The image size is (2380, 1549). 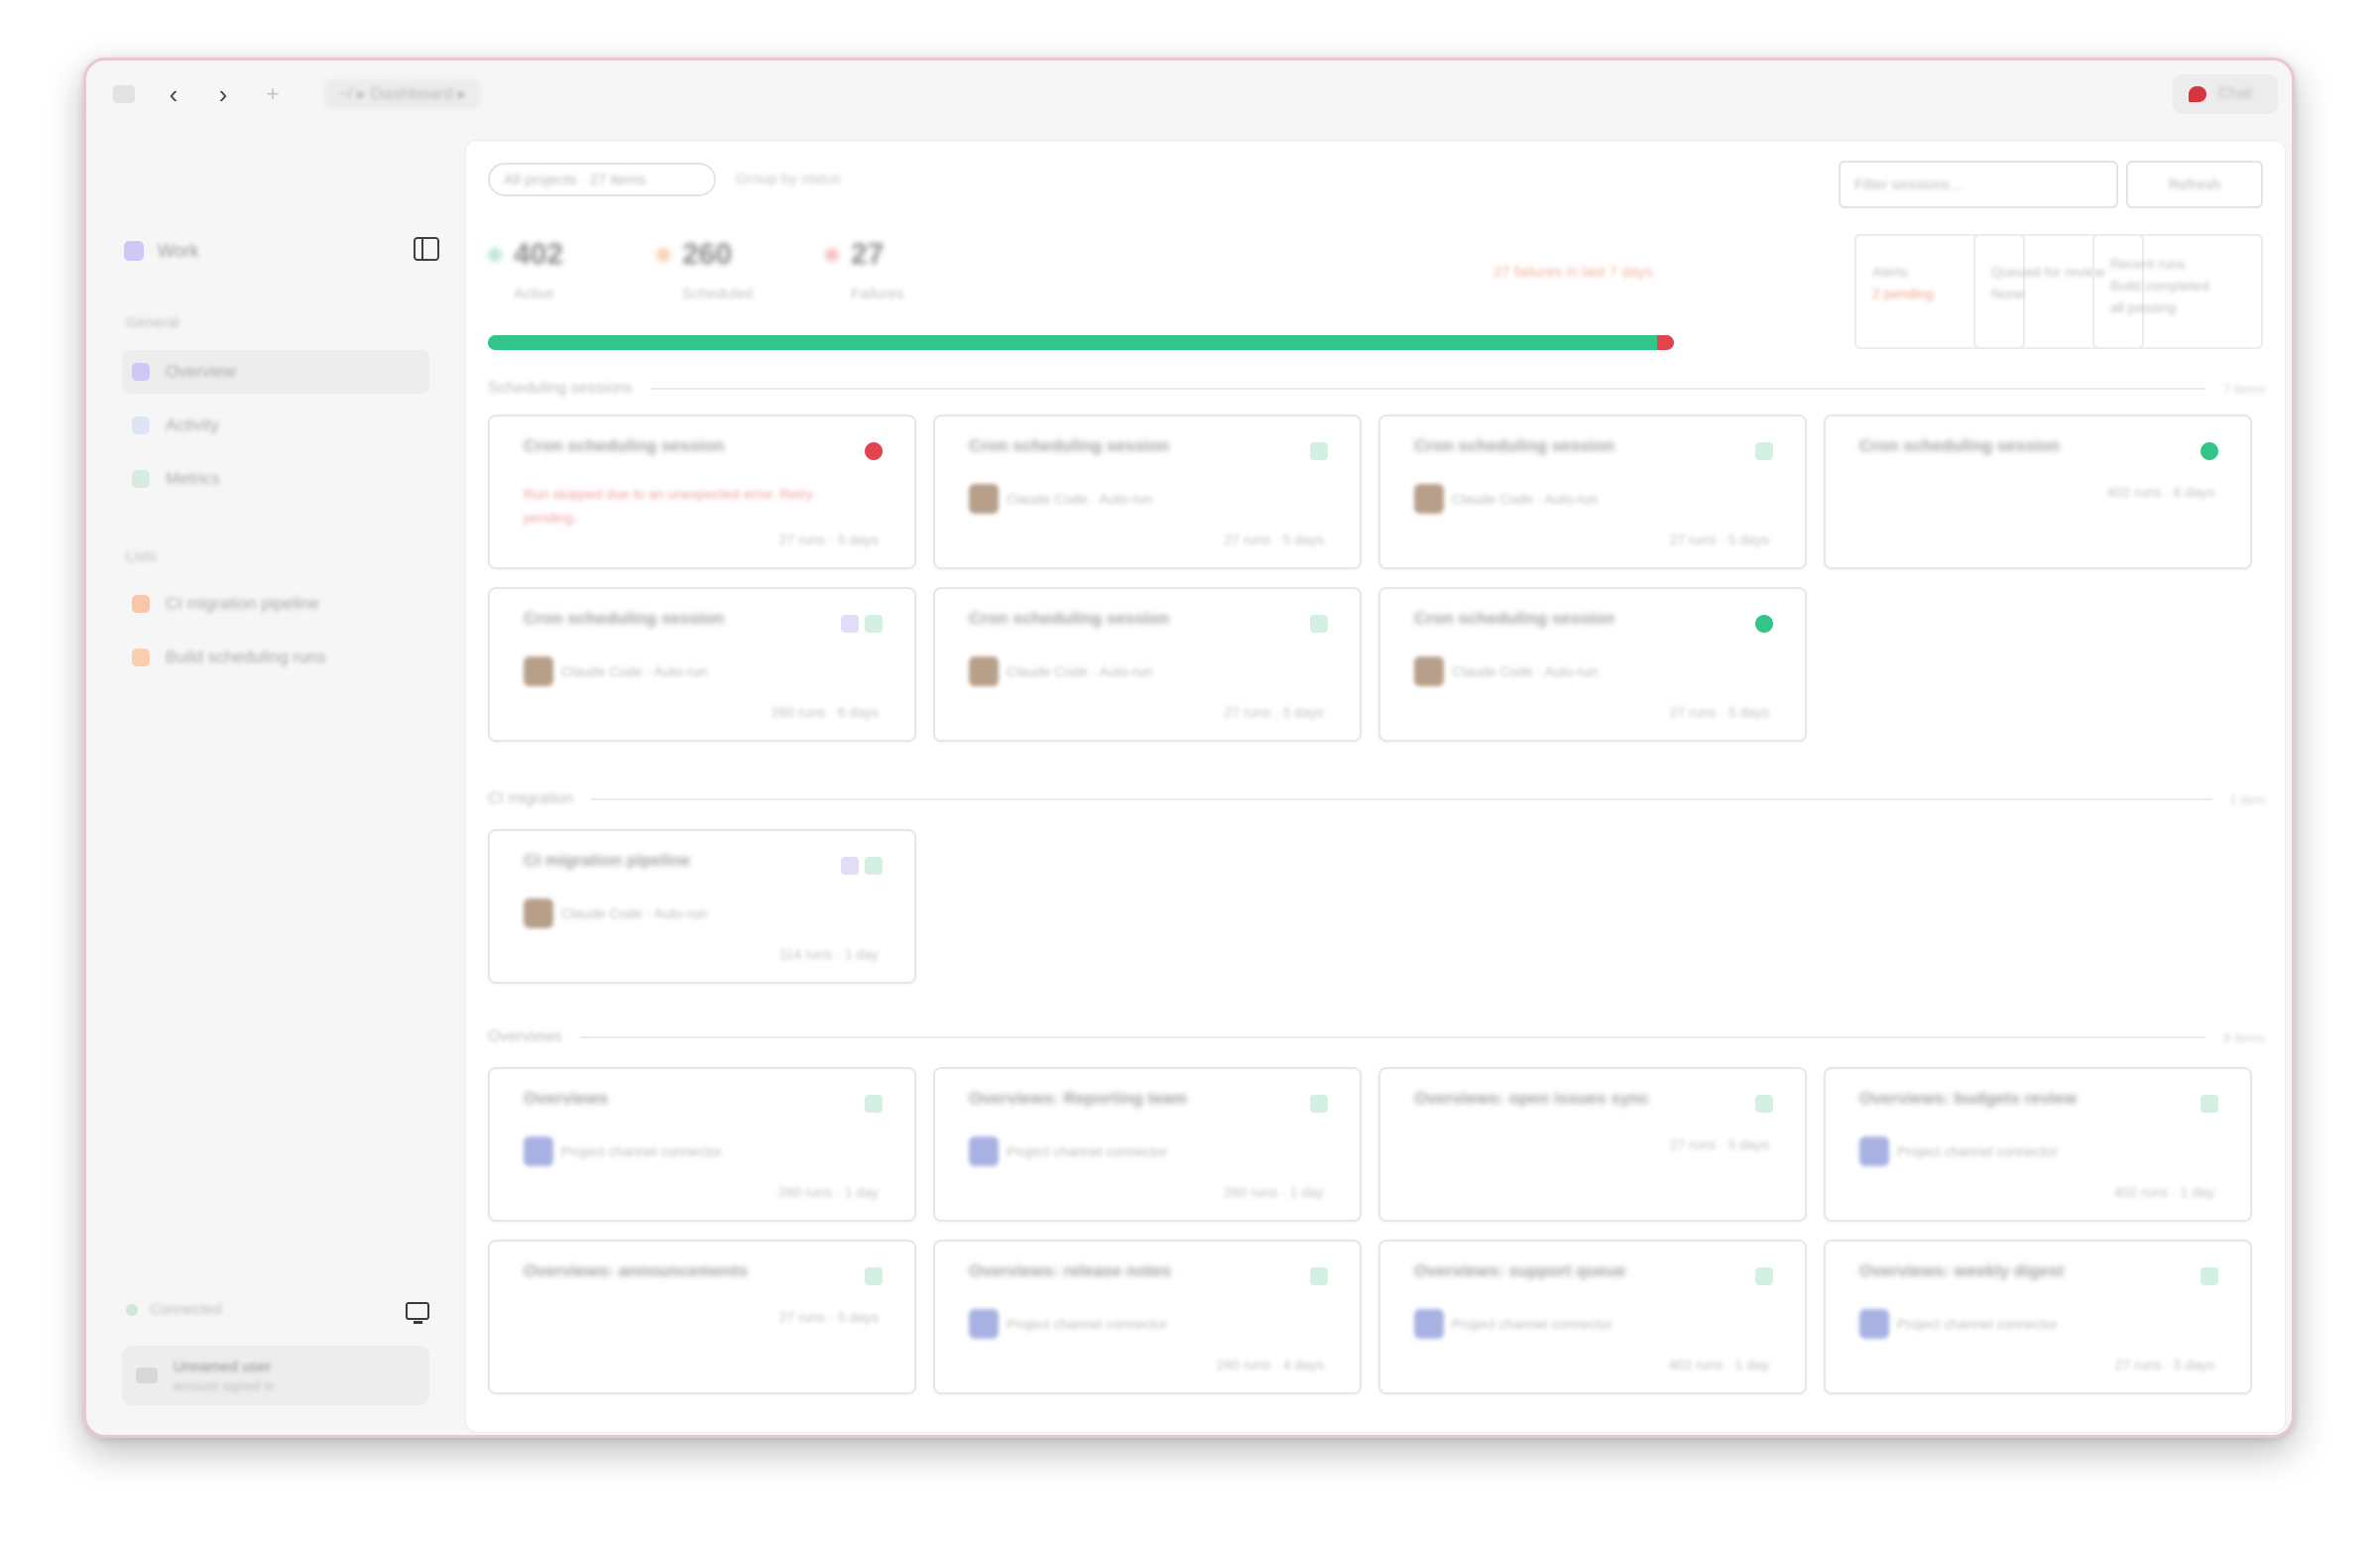 I want to click on session-footer: 402 runs · 6 days, so click(x=2160, y=492).